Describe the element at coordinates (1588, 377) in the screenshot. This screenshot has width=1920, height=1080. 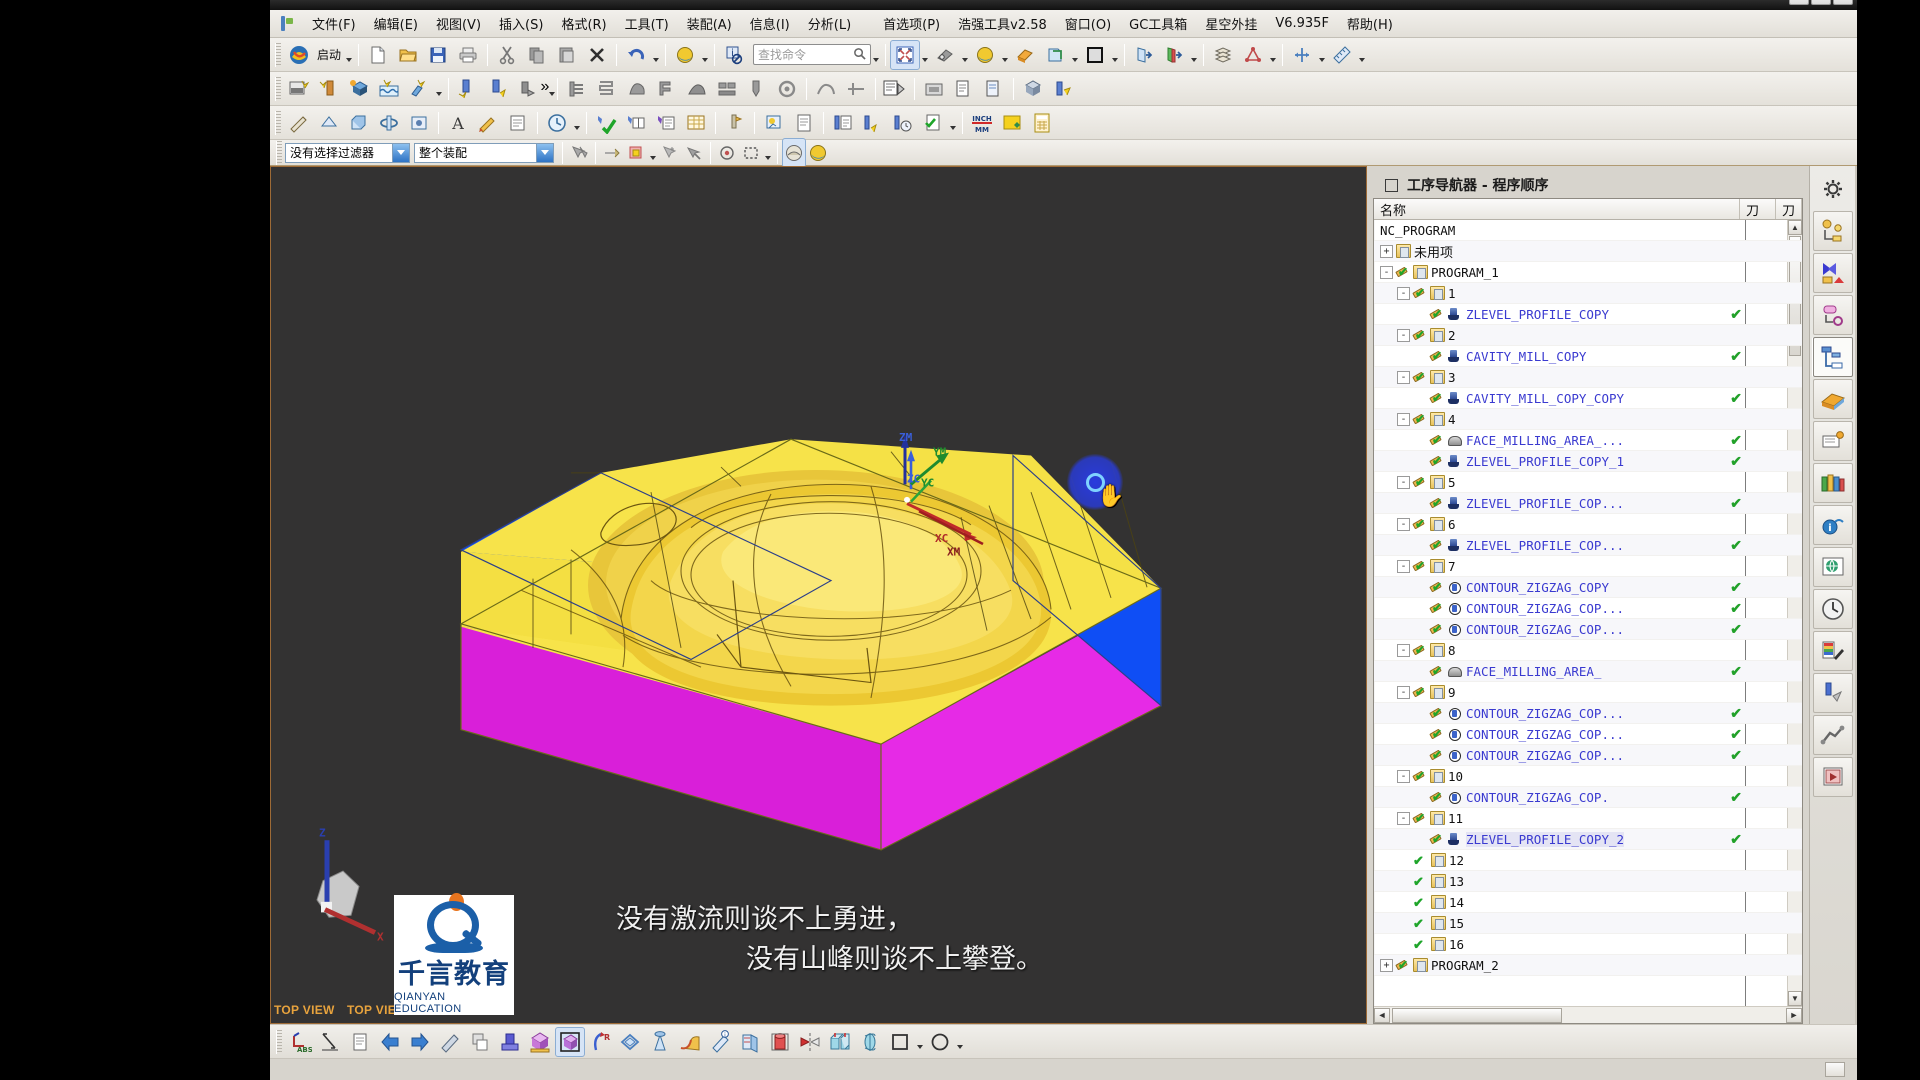
I see `table-row: -3` at that location.